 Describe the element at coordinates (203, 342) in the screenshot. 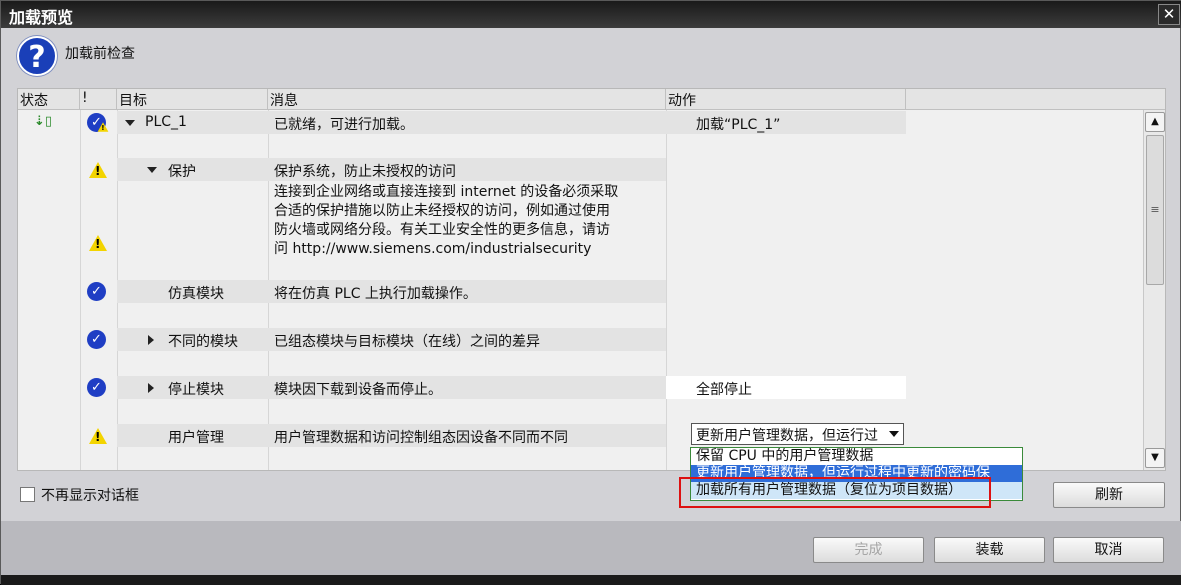

I see `target-label: 不同的模块` at that location.